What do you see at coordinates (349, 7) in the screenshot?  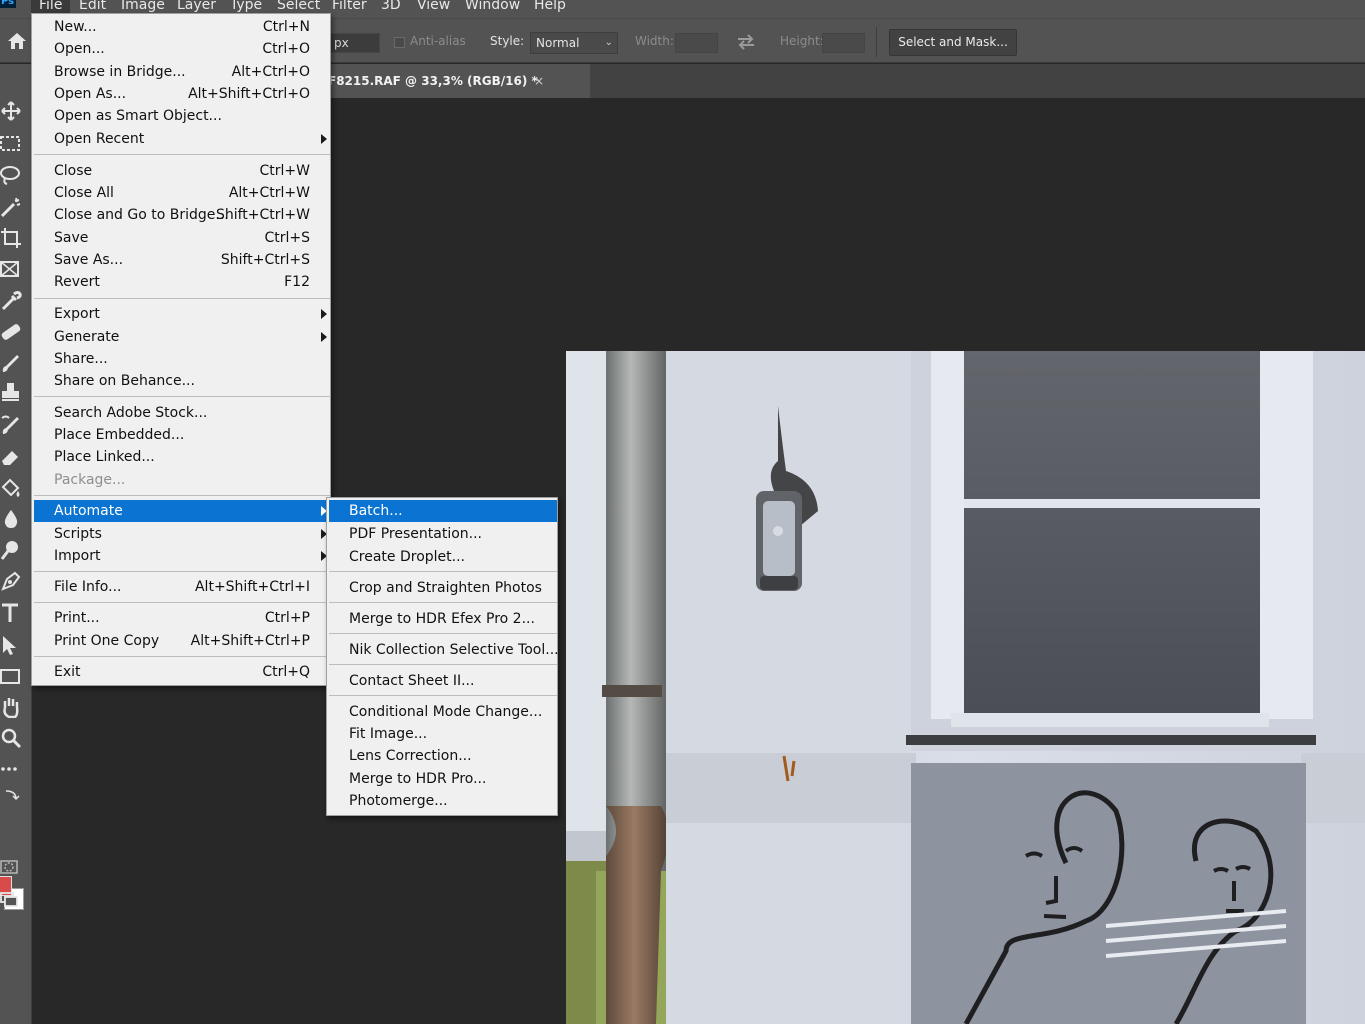 I see `menu-filter: Filter` at bounding box center [349, 7].